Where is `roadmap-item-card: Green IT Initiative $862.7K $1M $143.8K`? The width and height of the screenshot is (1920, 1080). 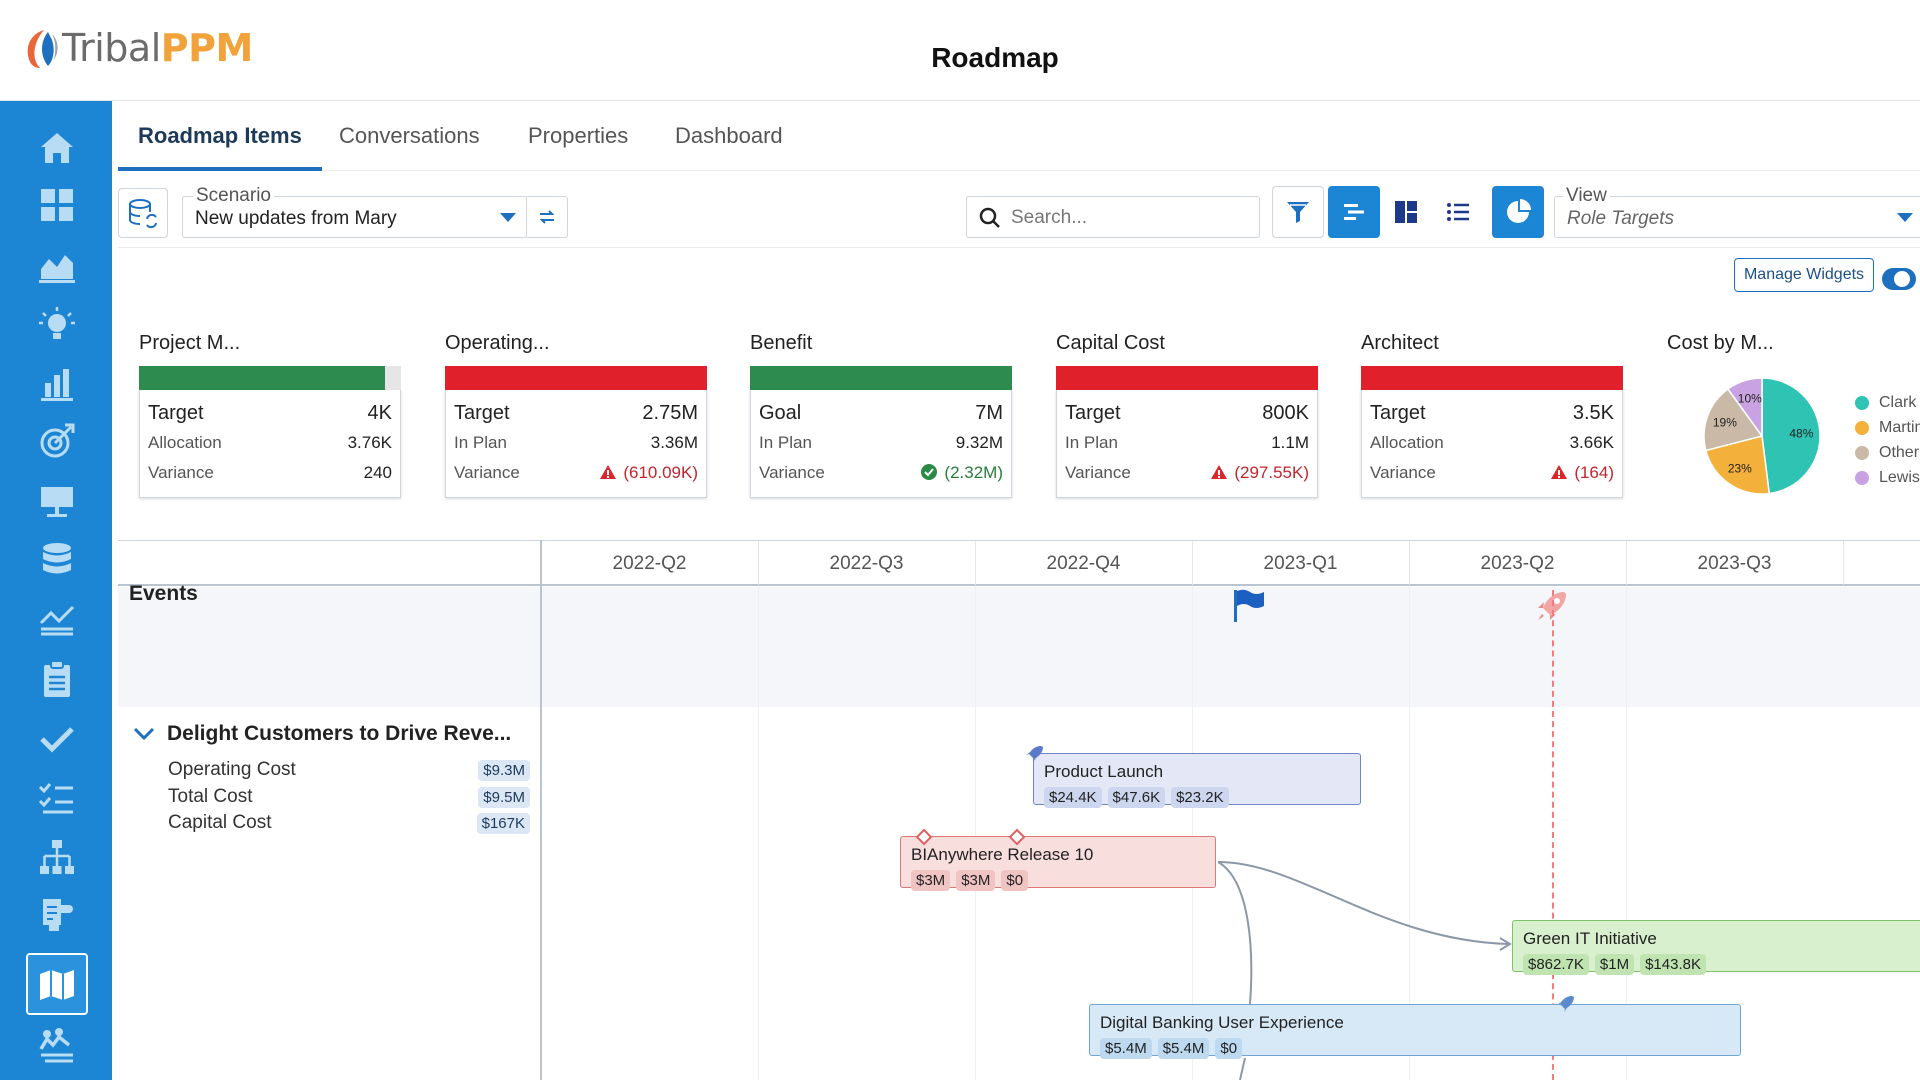
roadmap-item-card: Green IT Initiative $862.7K $1M $143.8K is located at coordinates (1716, 947).